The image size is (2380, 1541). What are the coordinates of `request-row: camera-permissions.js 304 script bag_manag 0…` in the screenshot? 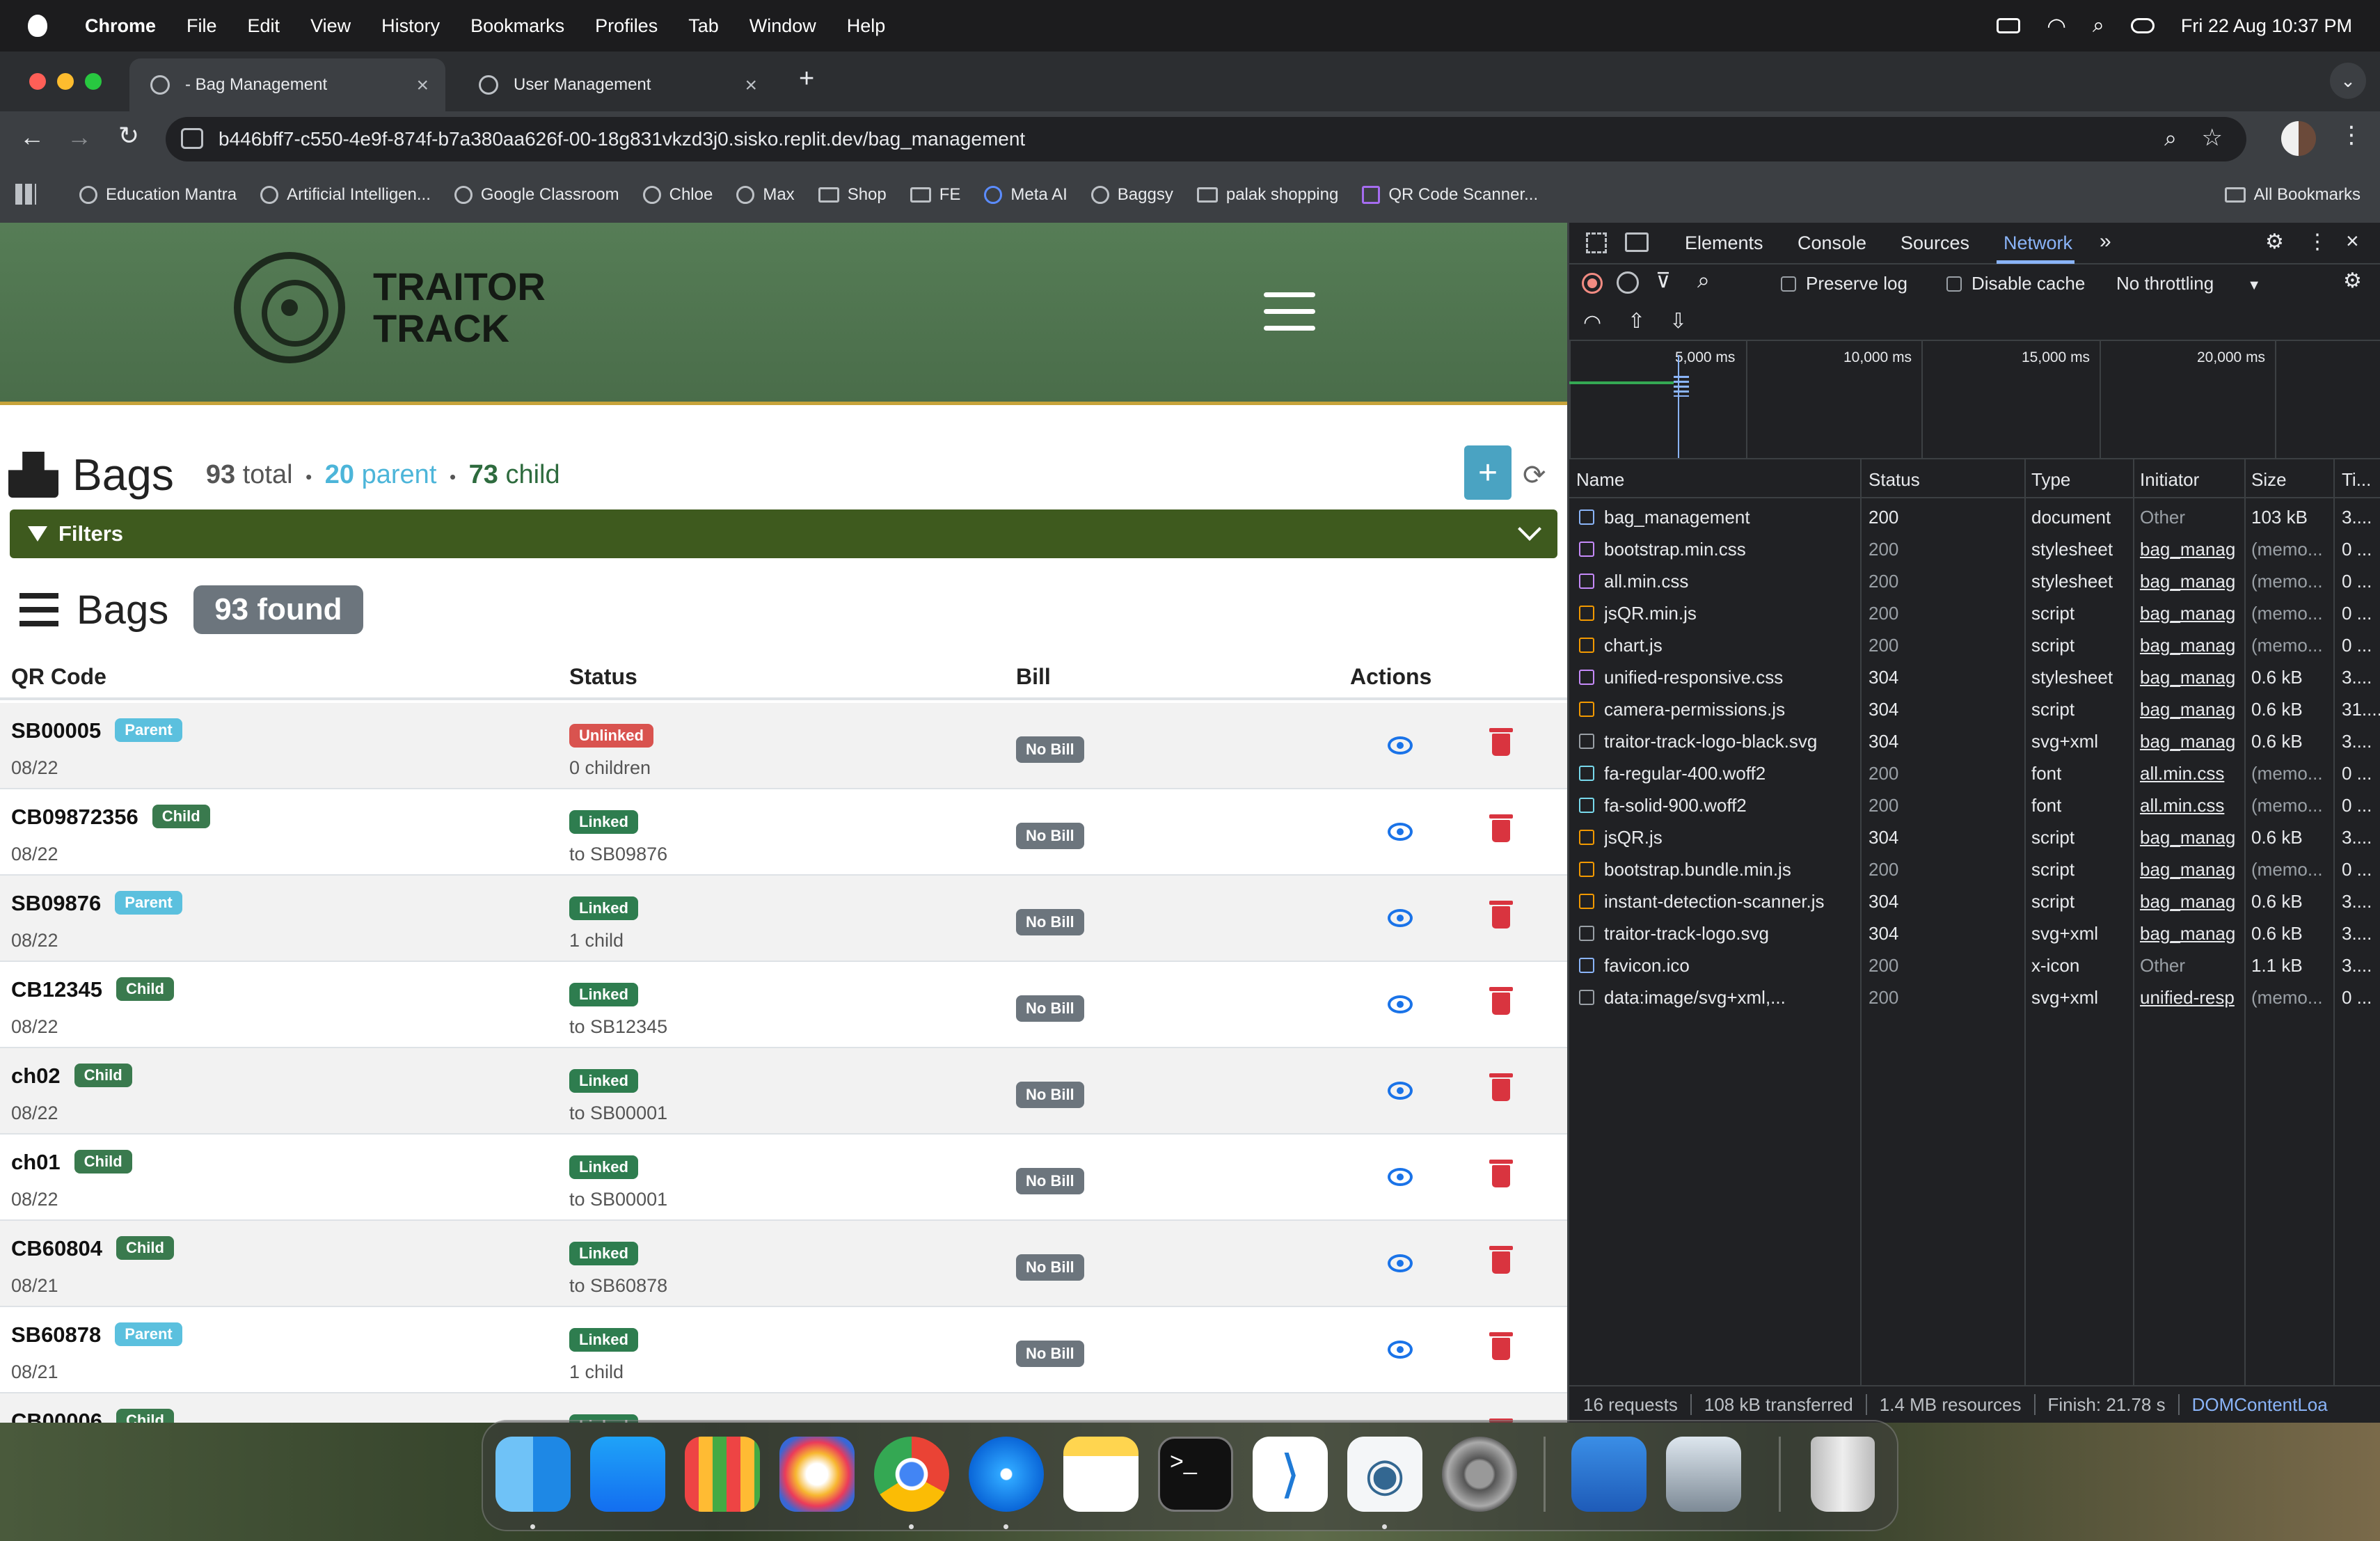 It's located at (1975, 709).